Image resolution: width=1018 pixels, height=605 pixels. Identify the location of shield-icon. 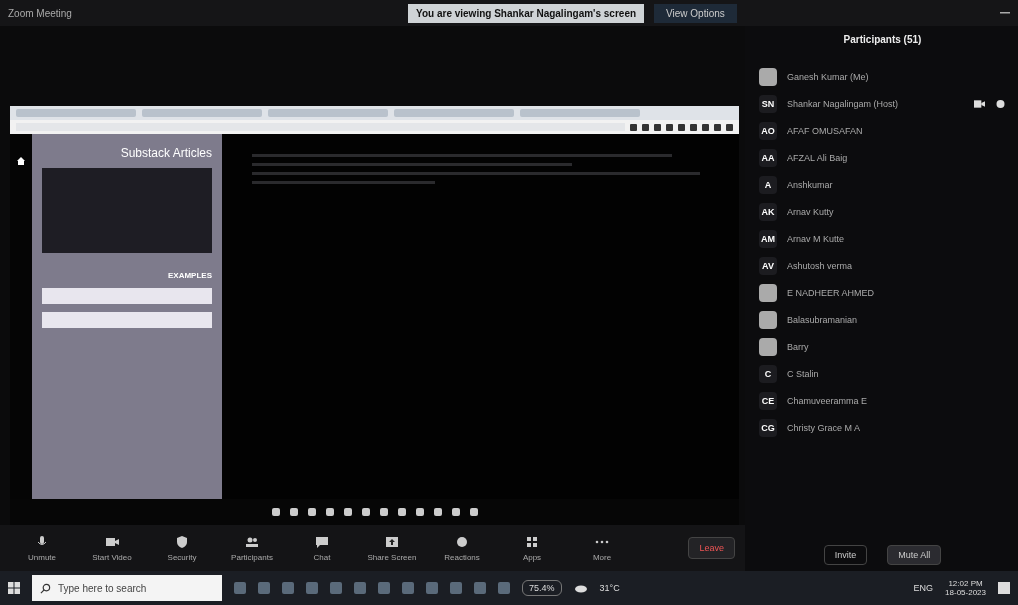
(182, 542).